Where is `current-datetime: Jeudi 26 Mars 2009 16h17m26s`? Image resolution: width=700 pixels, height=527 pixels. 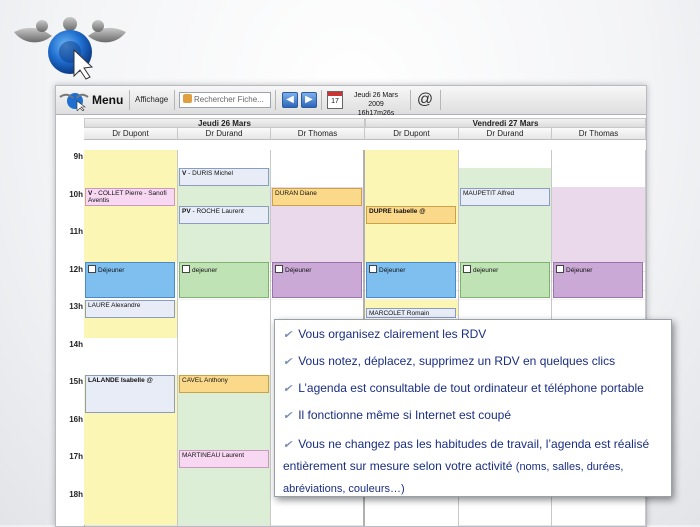 current-datetime: Jeudi 26 Mars 2009 16h17m26s is located at coordinates (376, 104).